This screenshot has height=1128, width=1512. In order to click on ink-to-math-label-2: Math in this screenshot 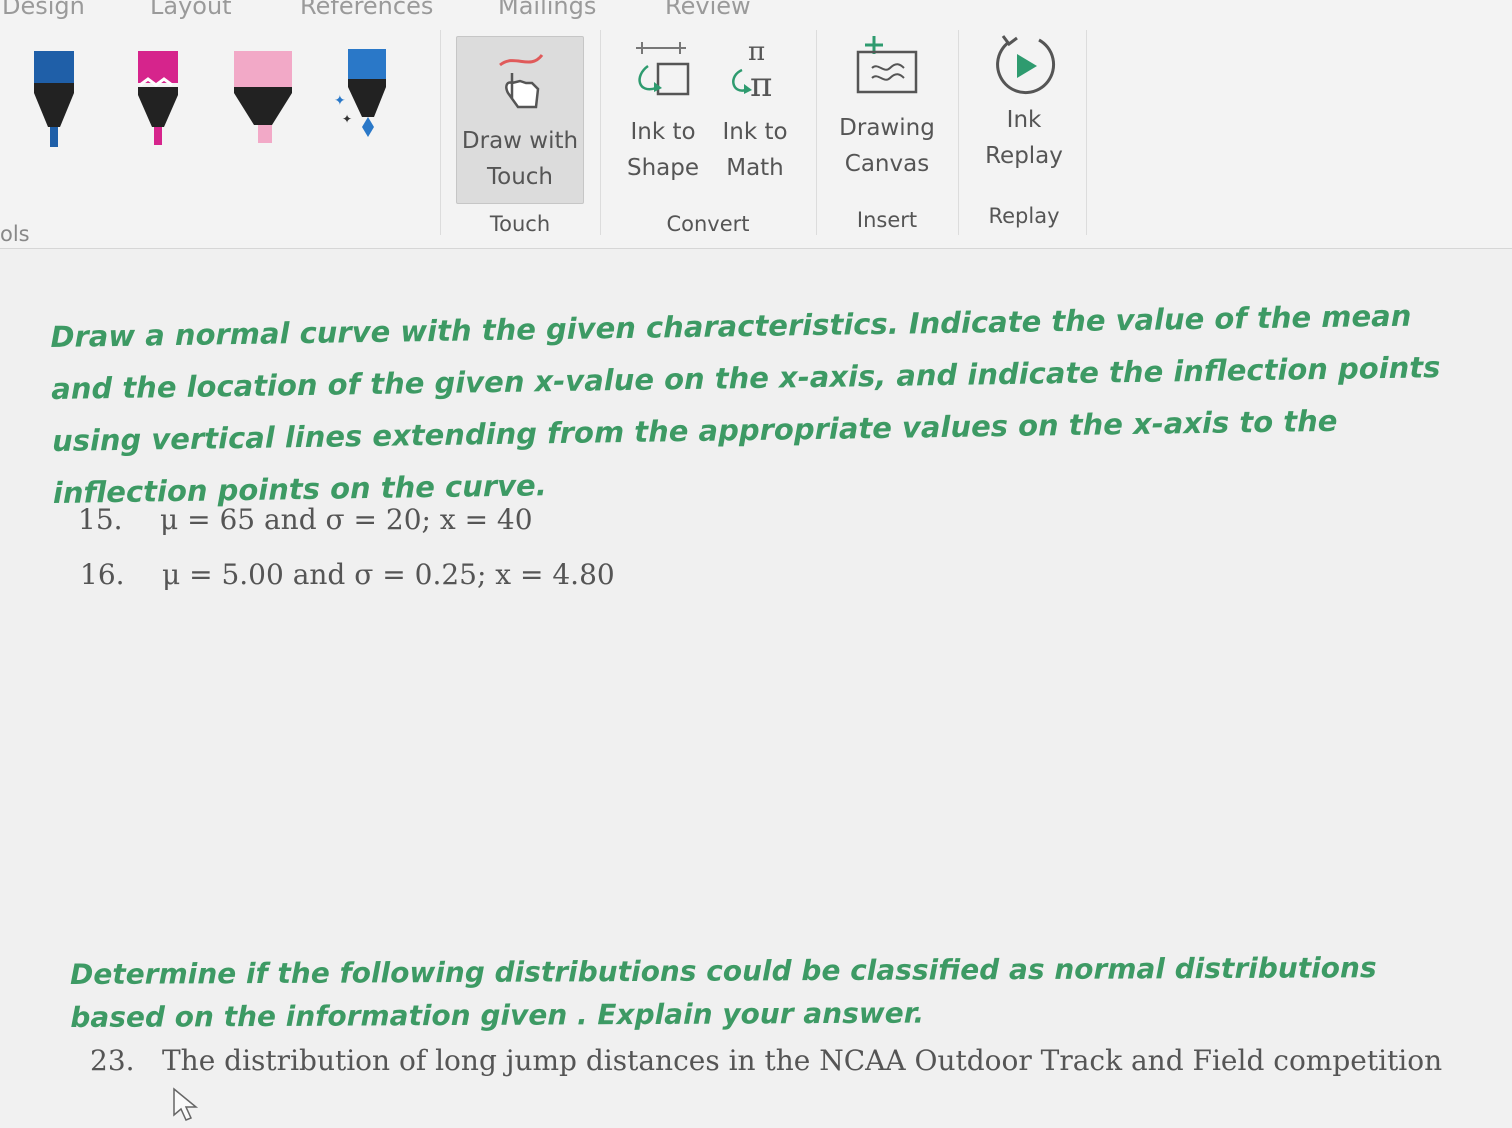, I will do `click(755, 168)`.